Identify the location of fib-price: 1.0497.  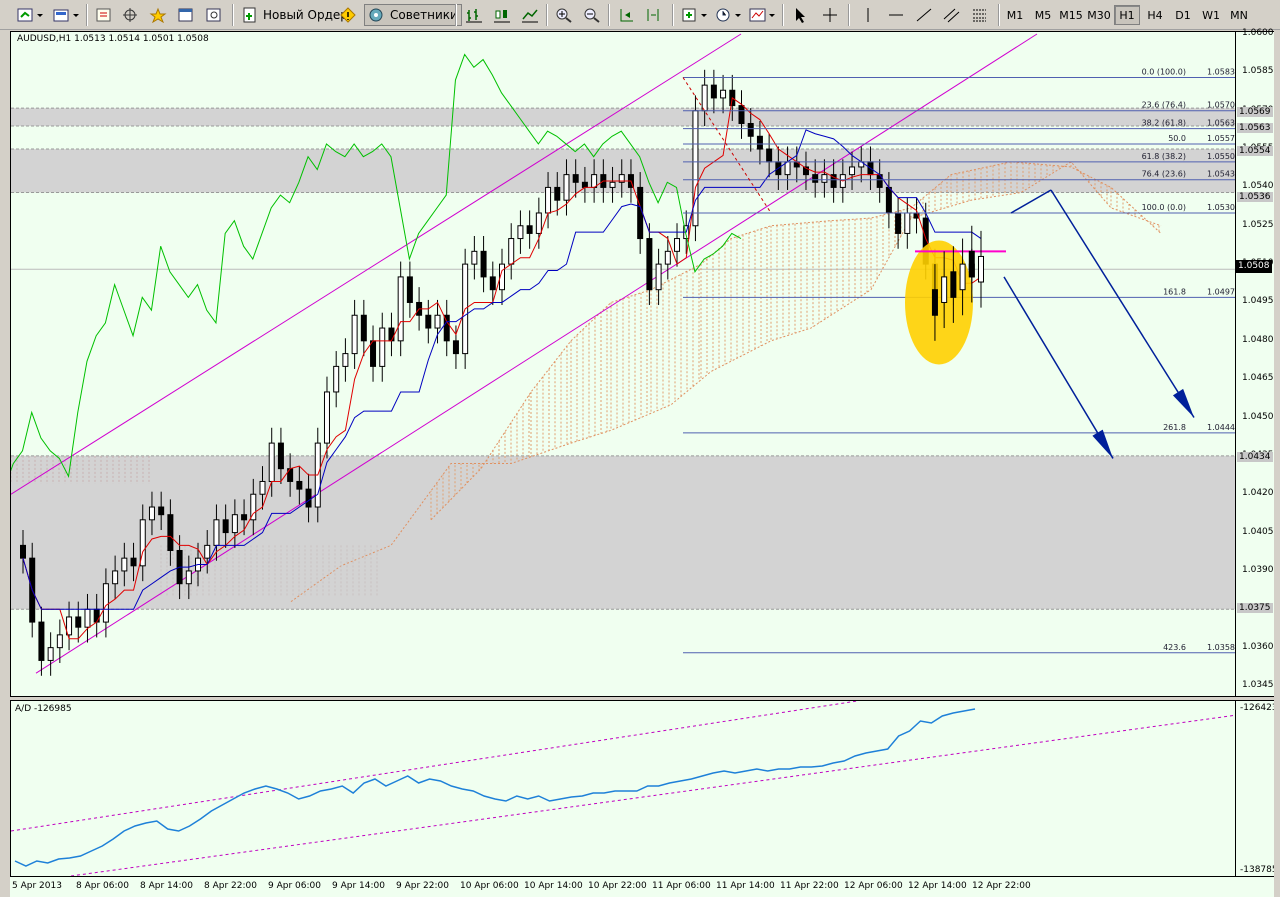
(1221, 291).